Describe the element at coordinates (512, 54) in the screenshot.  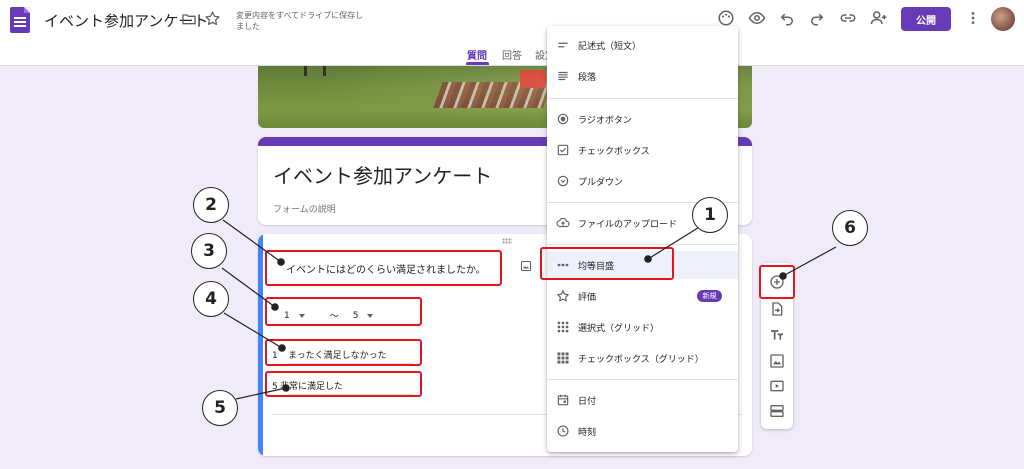
I see `tab-responses: 回答` at that location.